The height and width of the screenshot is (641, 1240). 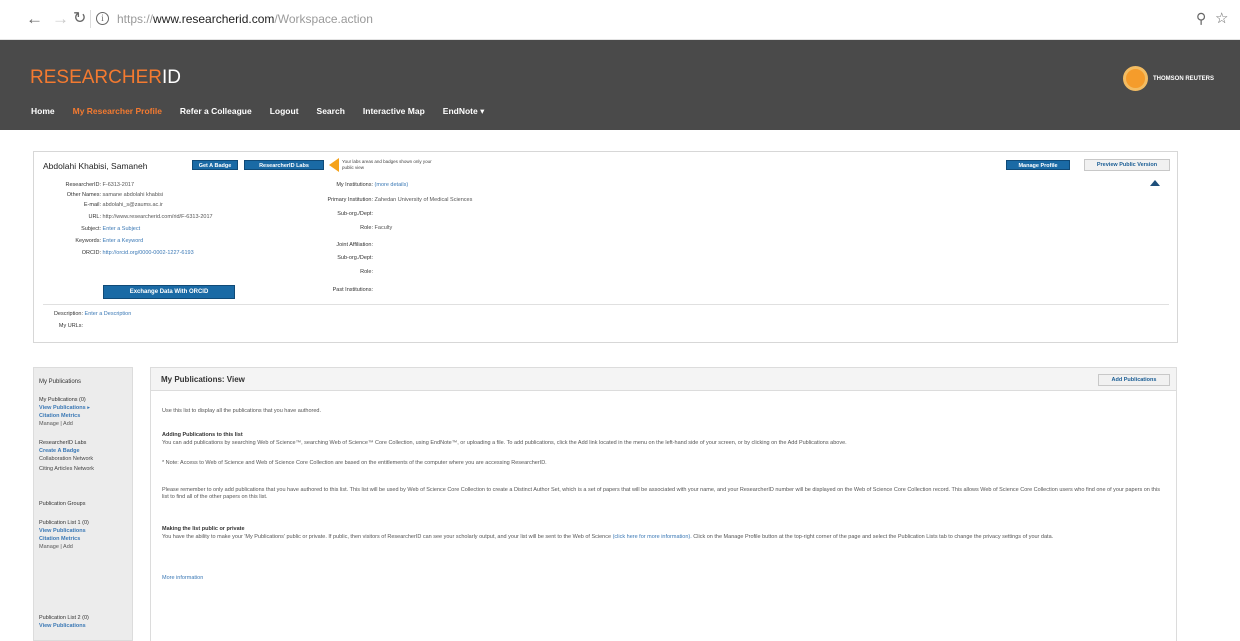 What do you see at coordinates (329, 258) in the screenshot?
I see `field-joint-sub-org: Sub-org./Dept:` at bounding box center [329, 258].